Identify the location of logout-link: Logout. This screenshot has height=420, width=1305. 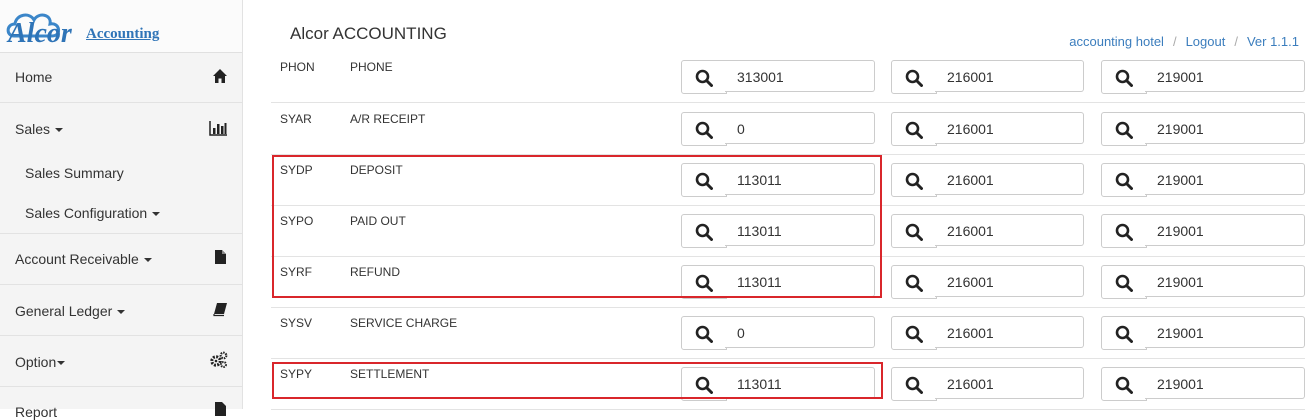
(1206, 41).